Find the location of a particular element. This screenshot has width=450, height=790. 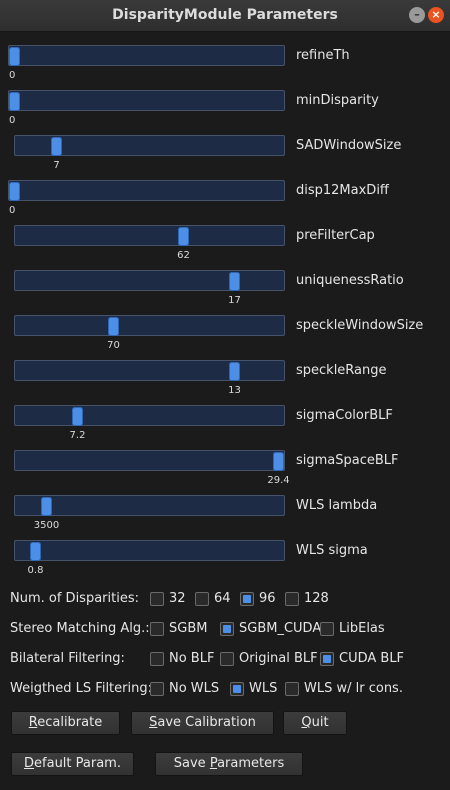

stereo-option-sgbm-cuda: SGBM_CUDA is located at coordinates (280, 628).